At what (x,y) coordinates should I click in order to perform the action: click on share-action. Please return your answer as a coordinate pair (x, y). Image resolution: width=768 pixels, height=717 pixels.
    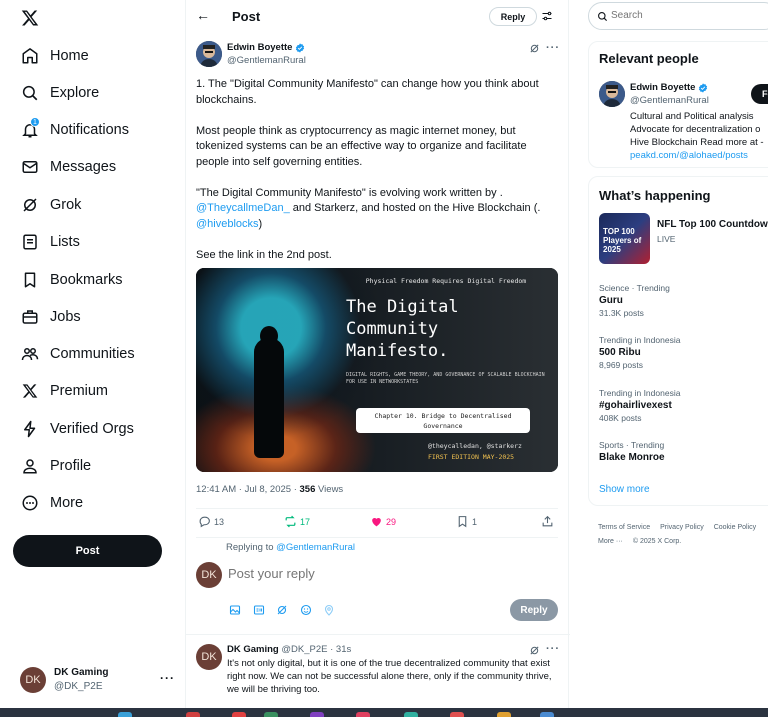
    Looking at the image, I should click on (549, 521).